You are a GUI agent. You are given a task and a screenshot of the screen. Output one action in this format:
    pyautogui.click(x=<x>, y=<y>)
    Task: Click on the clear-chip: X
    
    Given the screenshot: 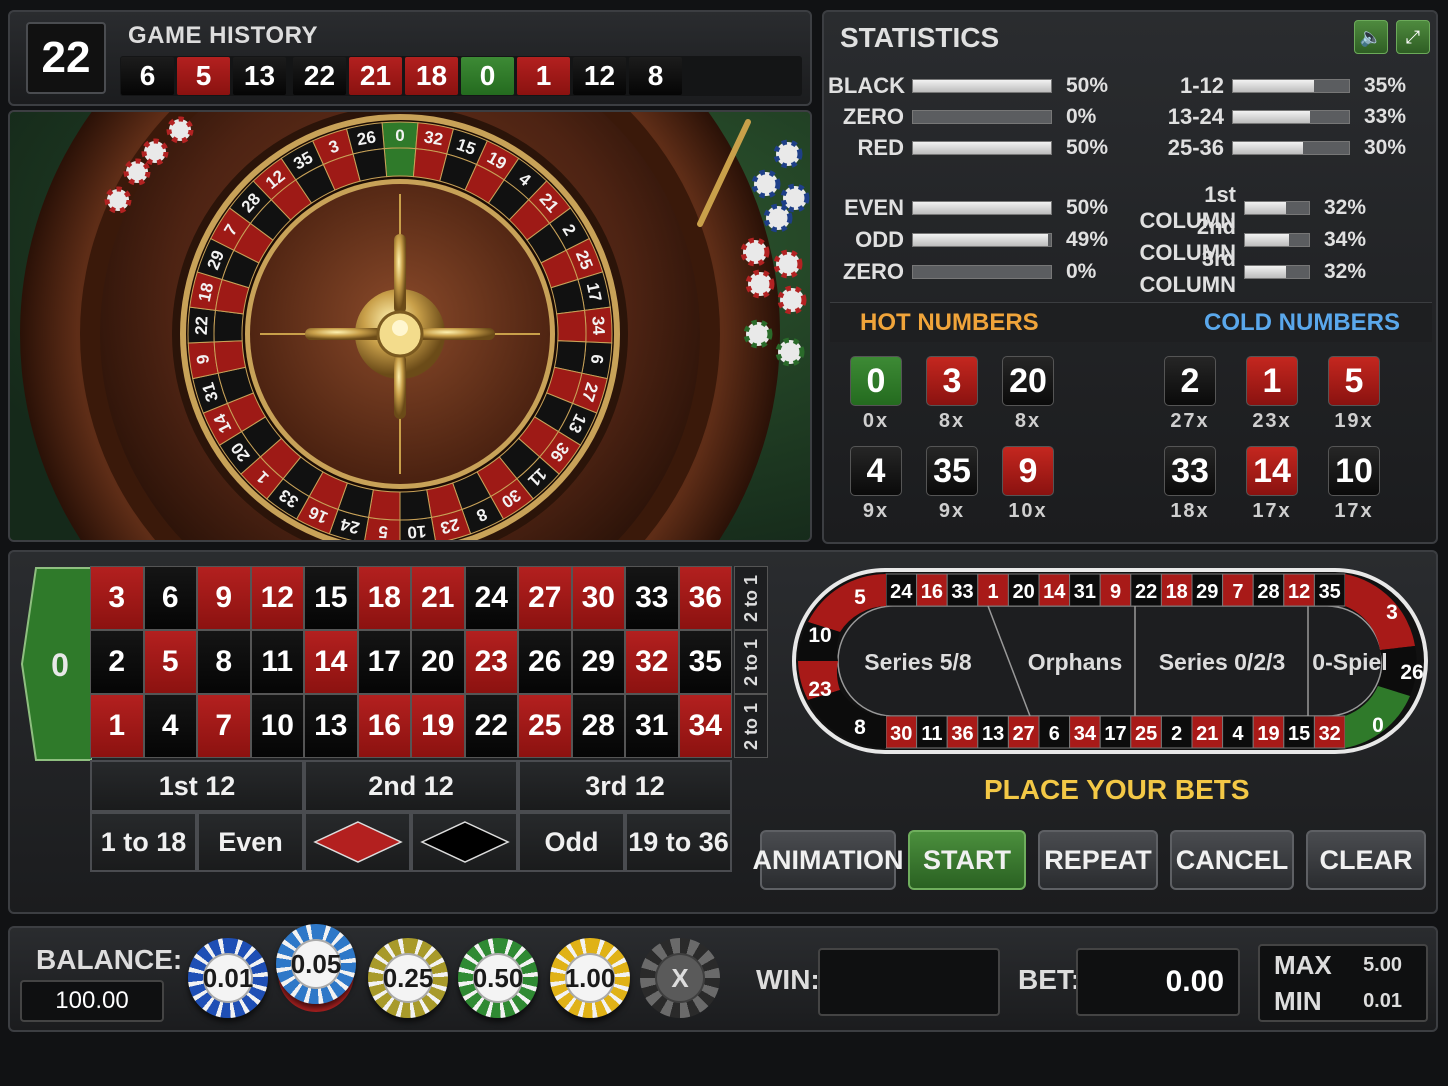 What is the action you would take?
    pyautogui.click(x=680, y=978)
    